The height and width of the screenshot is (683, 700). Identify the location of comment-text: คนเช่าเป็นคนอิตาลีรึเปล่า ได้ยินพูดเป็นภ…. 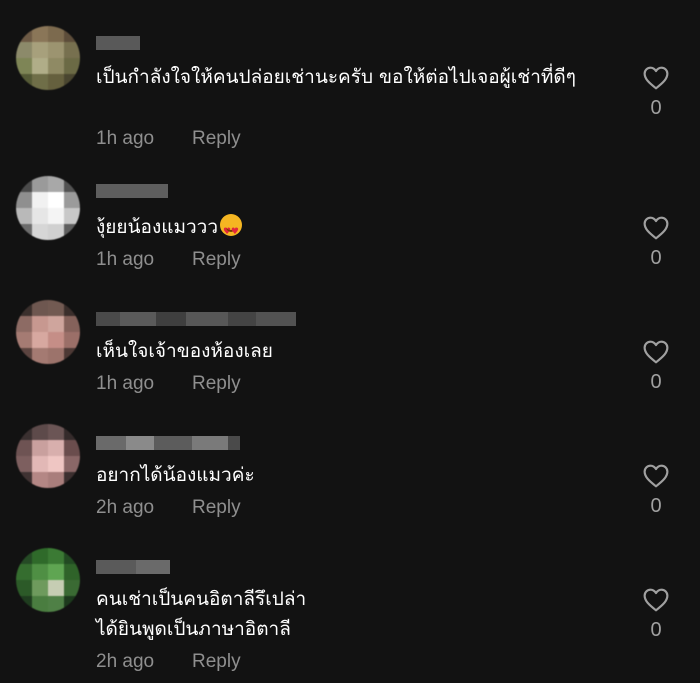
(201, 614).